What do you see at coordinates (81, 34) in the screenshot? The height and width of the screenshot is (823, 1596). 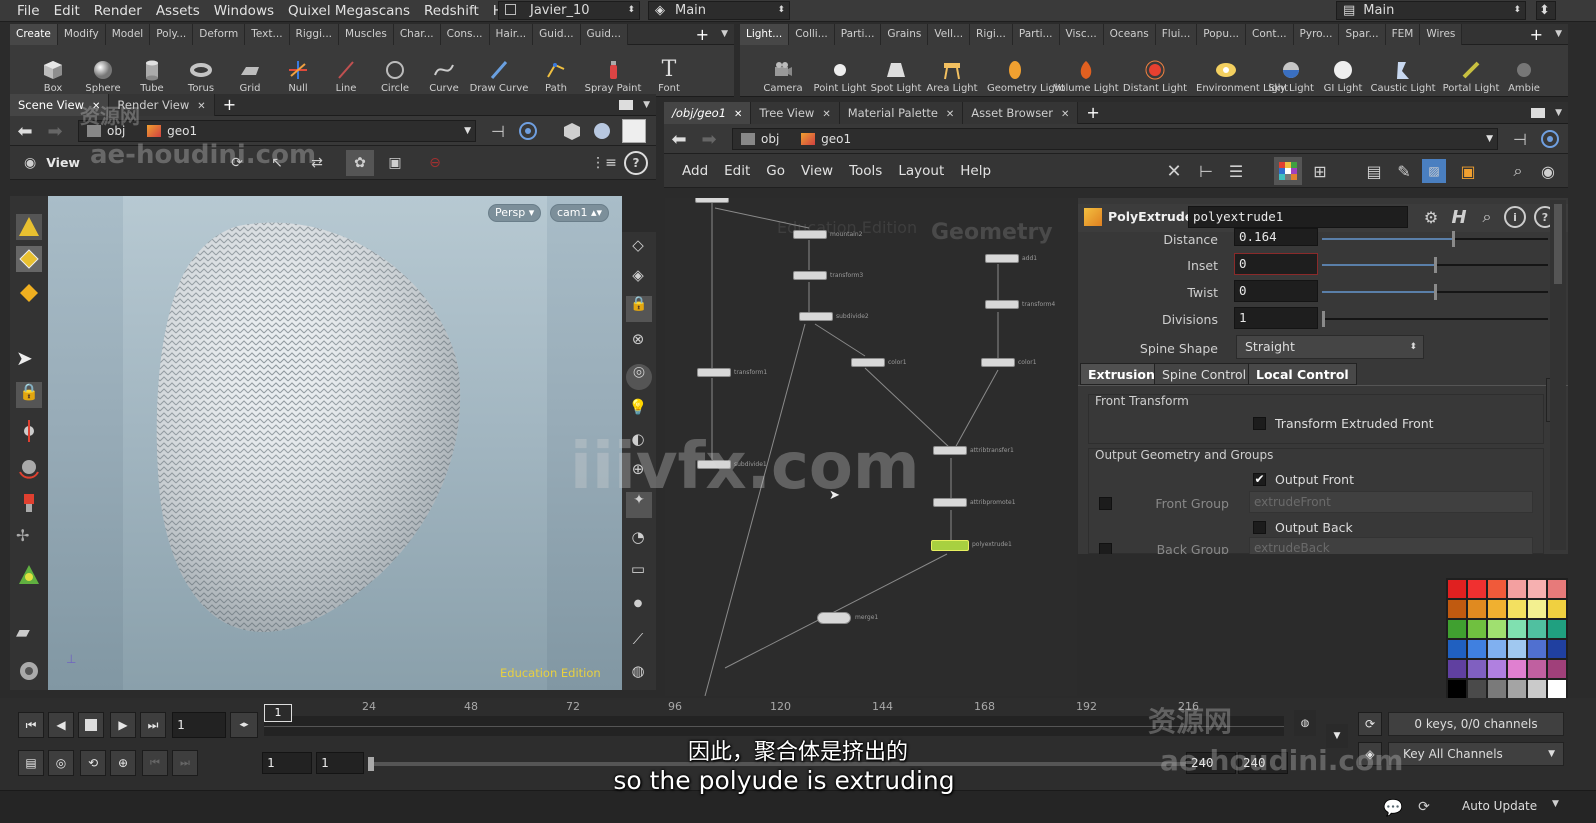 I see `shelf-tab: Modify` at bounding box center [81, 34].